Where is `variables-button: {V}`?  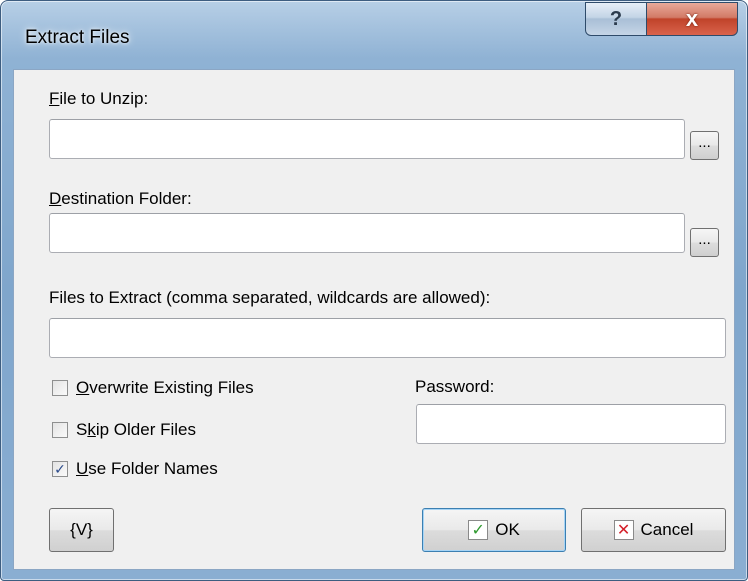
variables-button: {V} is located at coordinates (81, 530).